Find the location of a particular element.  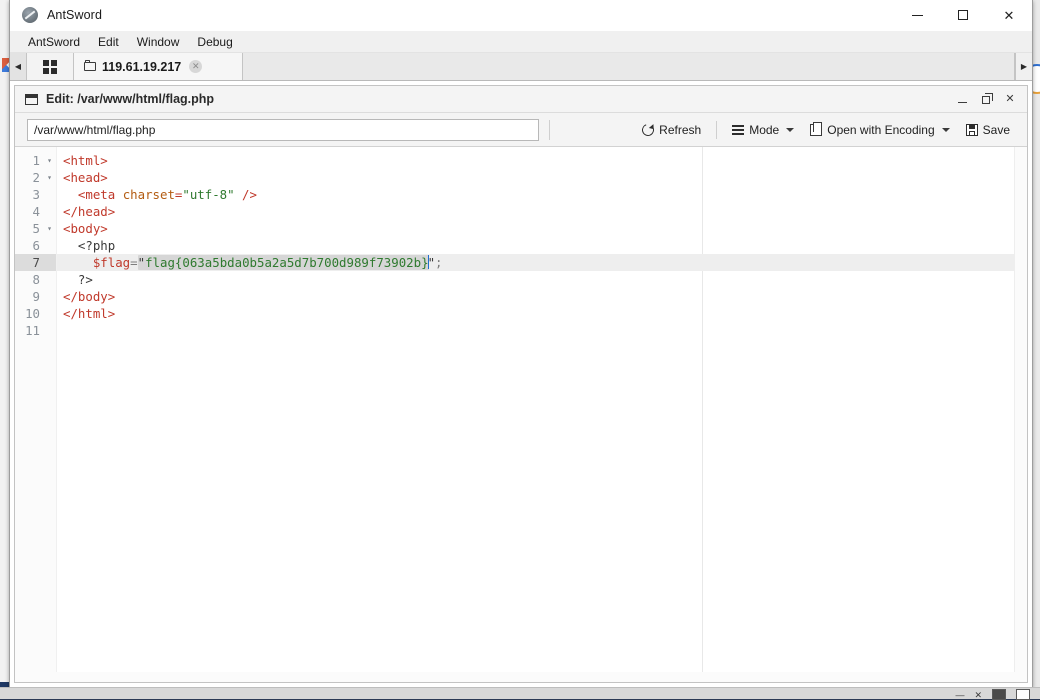

code-line: <meta charset="utf-8" /> is located at coordinates (542, 194).